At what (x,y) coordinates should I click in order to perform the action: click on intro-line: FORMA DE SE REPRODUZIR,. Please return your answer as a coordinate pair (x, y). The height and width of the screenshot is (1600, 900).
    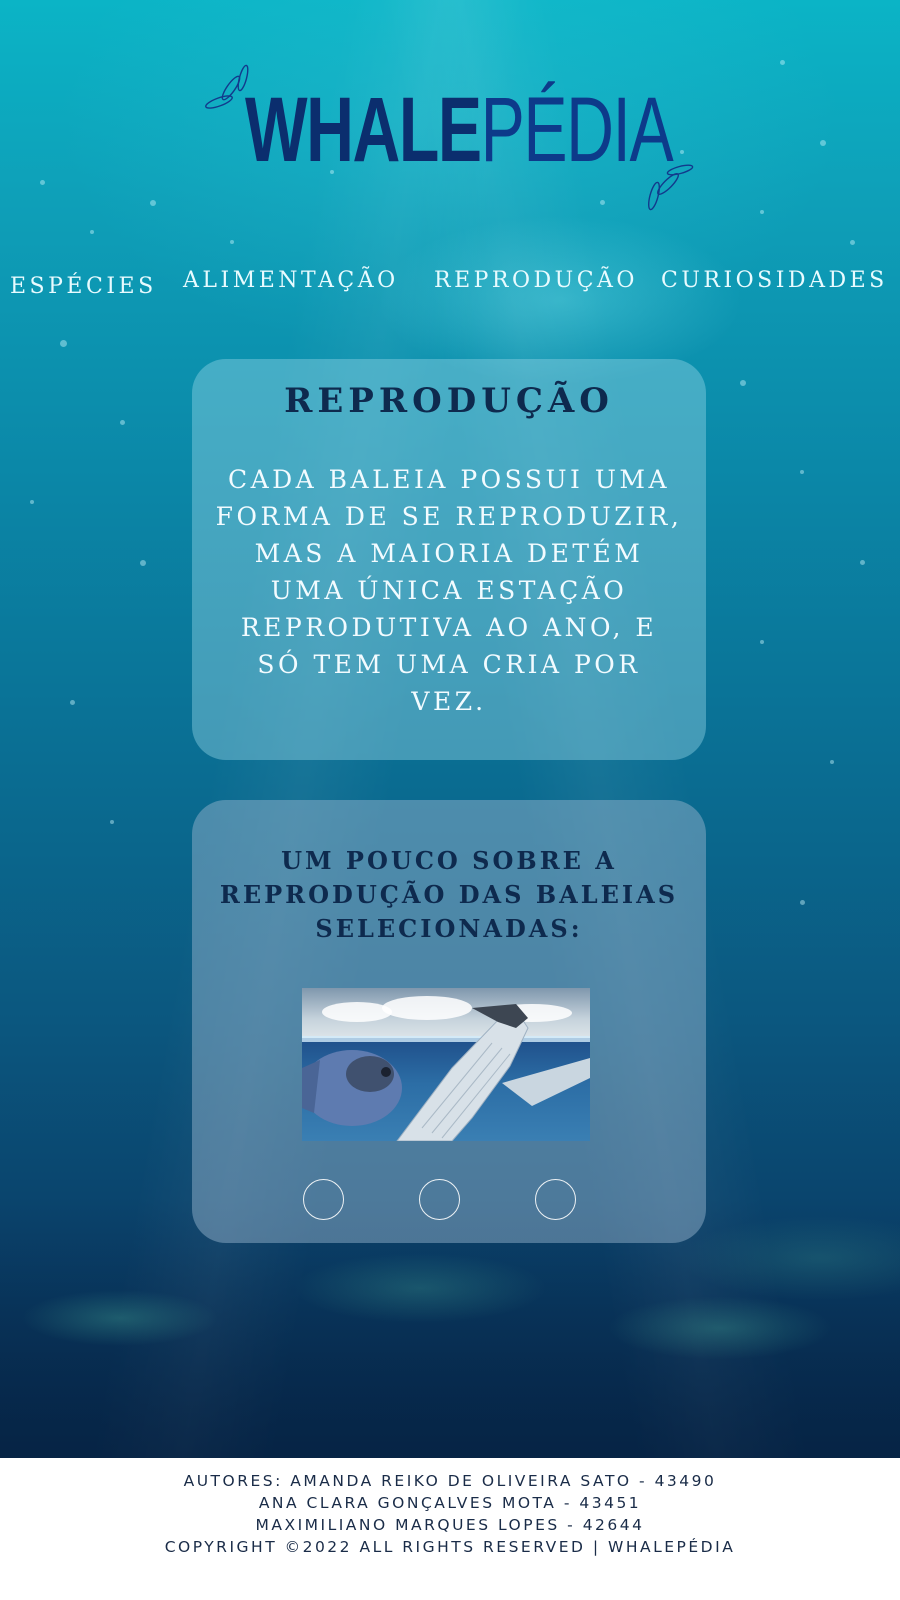
    Looking at the image, I should click on (449, 516).